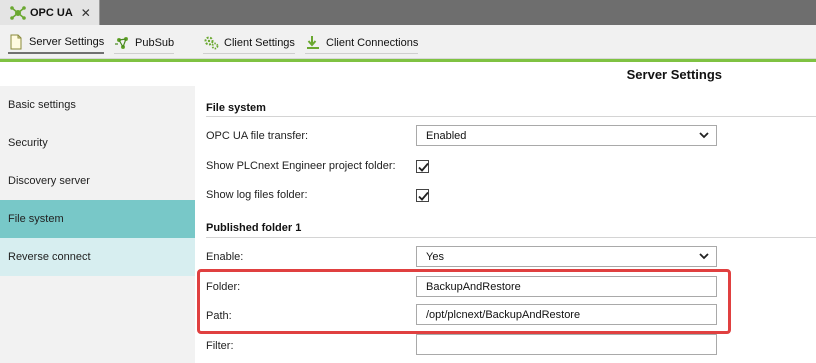 The height and width of the screenshot is (363, 816). I want to click on sidebar-item-discovery-server: Discovery server, so click(97, 181).